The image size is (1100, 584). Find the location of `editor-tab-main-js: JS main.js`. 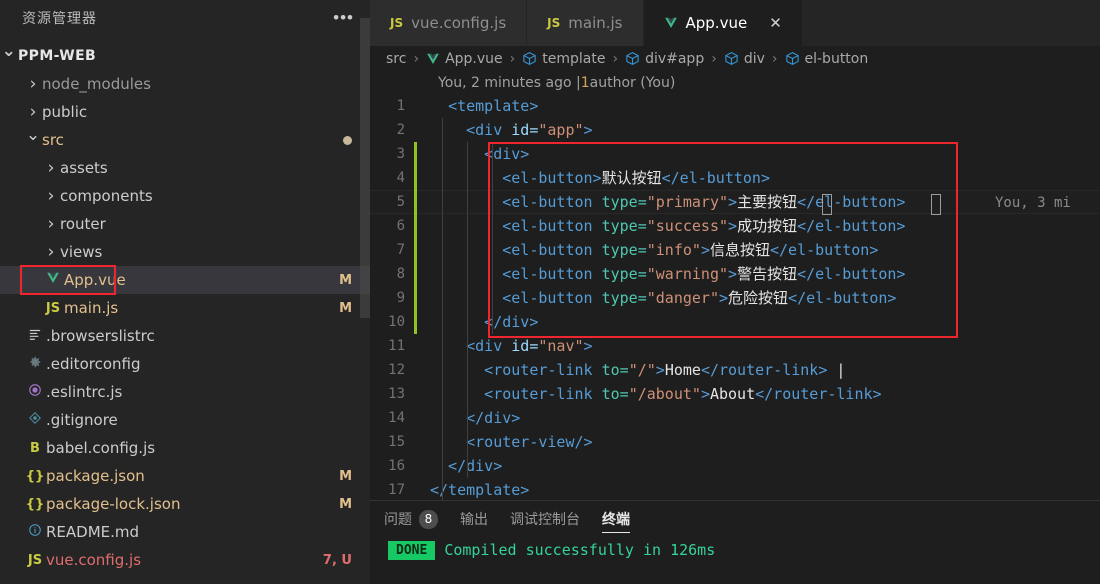

editor-tab-main-js: JS main.js is located at coordinates (585, 23).